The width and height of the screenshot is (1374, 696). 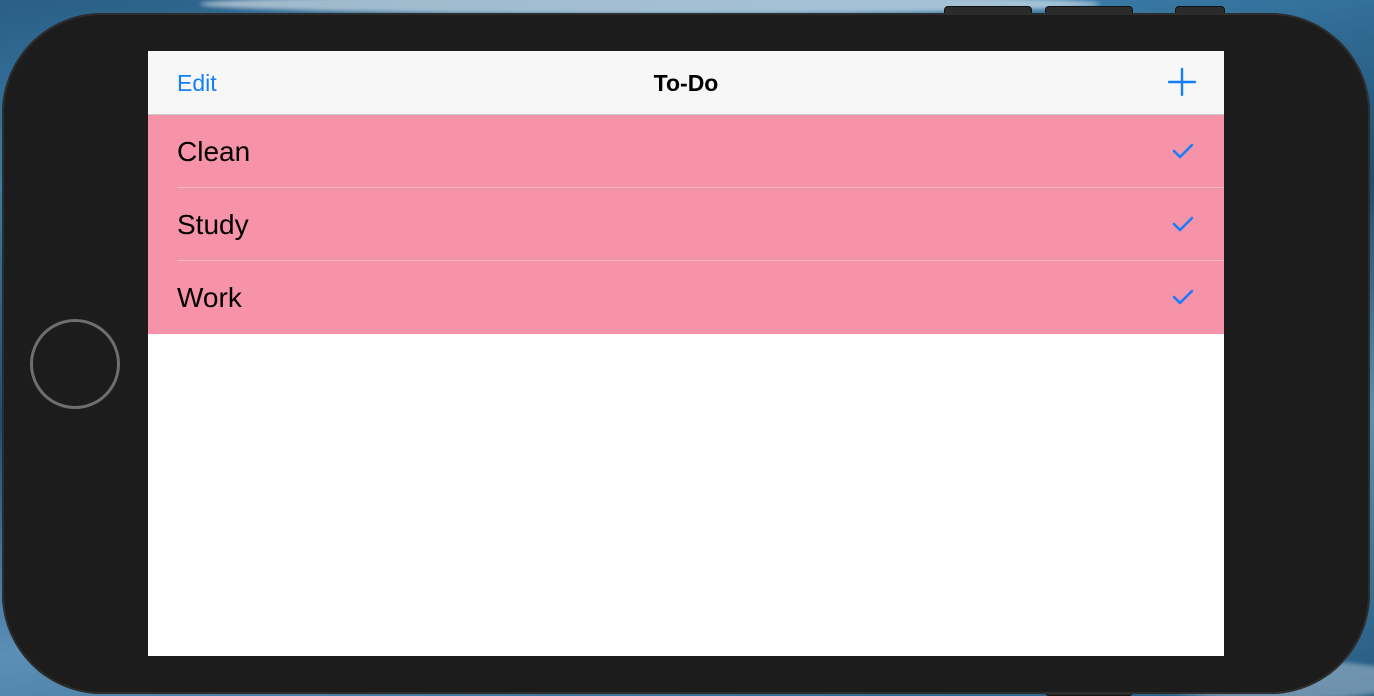 What do you see at coordinates (213, 224) in the screenshot?
I see `list-item-label: Study` at bounding box center [213, 224].